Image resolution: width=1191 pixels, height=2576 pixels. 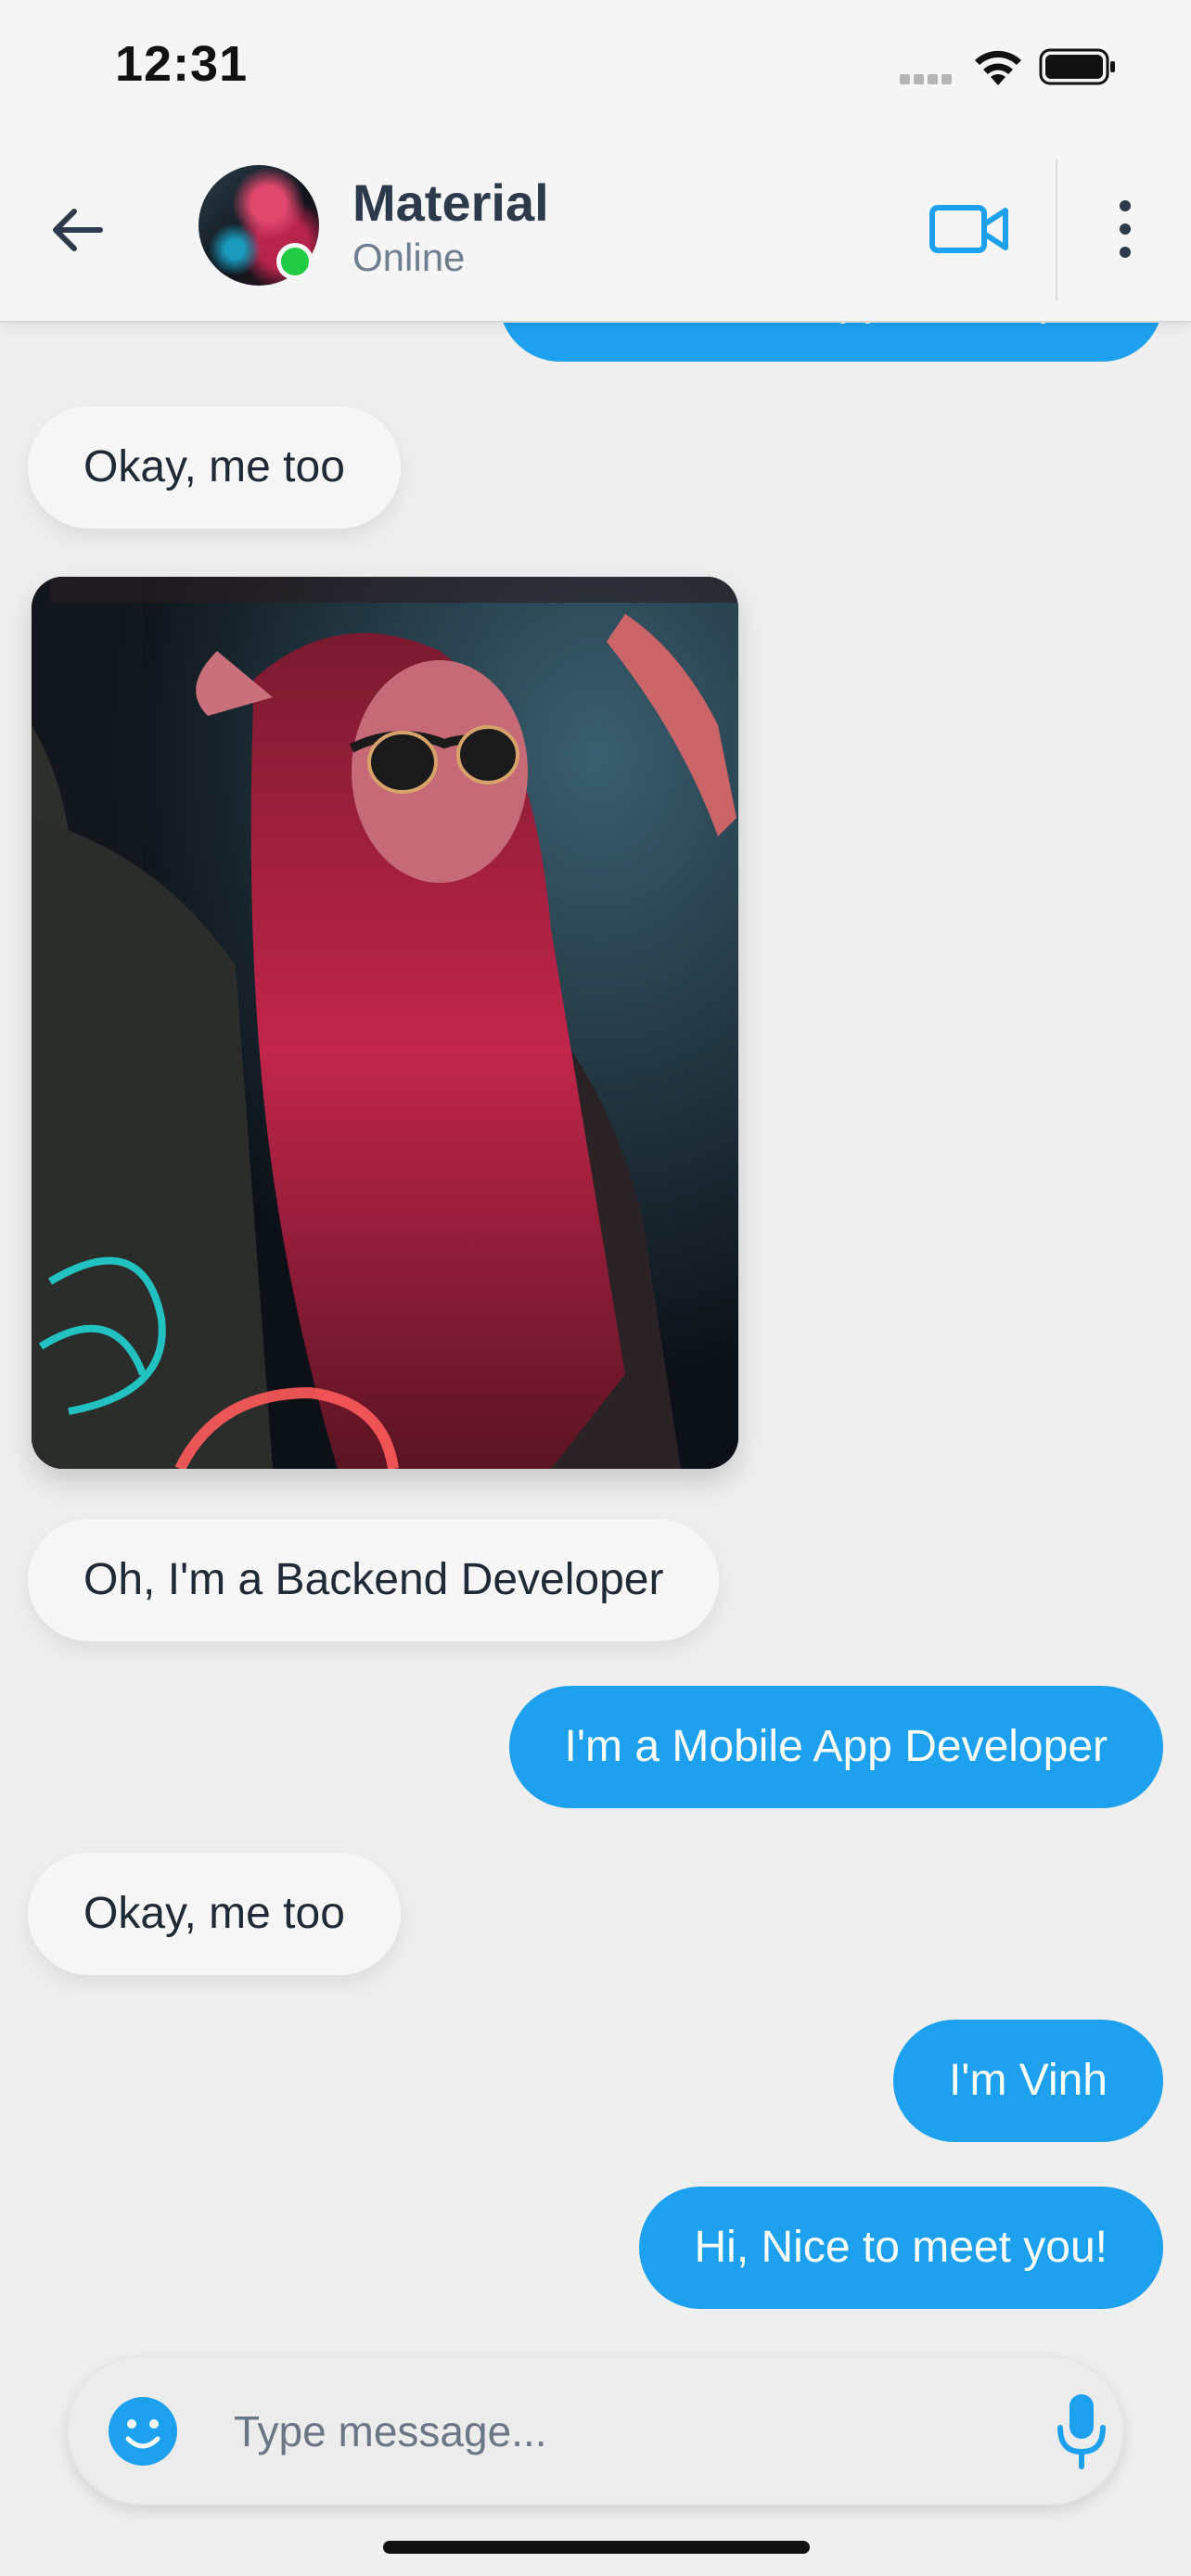 I want to click on header-divider, so click(x=1056, y=229).